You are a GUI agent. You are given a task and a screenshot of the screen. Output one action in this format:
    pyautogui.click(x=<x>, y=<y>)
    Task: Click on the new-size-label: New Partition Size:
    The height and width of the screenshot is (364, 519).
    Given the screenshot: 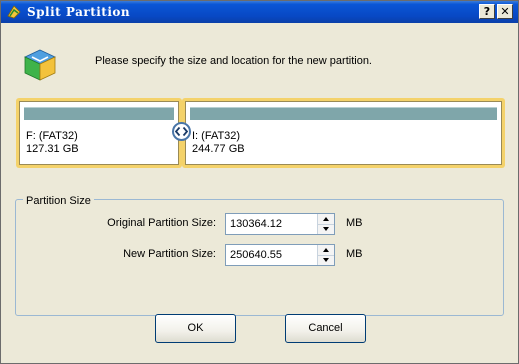 What is the action you would take?
    pyautogui.click(x=169, y=254)
    